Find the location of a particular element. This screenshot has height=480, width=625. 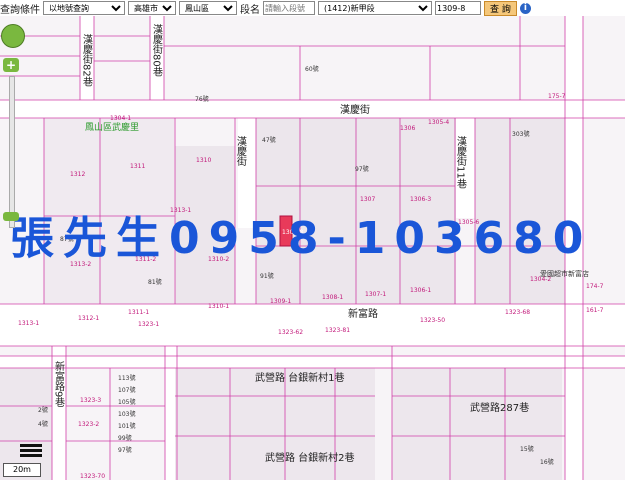

road-label-wuqing-287: 武營路287巷 is located at coordinates (499, 407).